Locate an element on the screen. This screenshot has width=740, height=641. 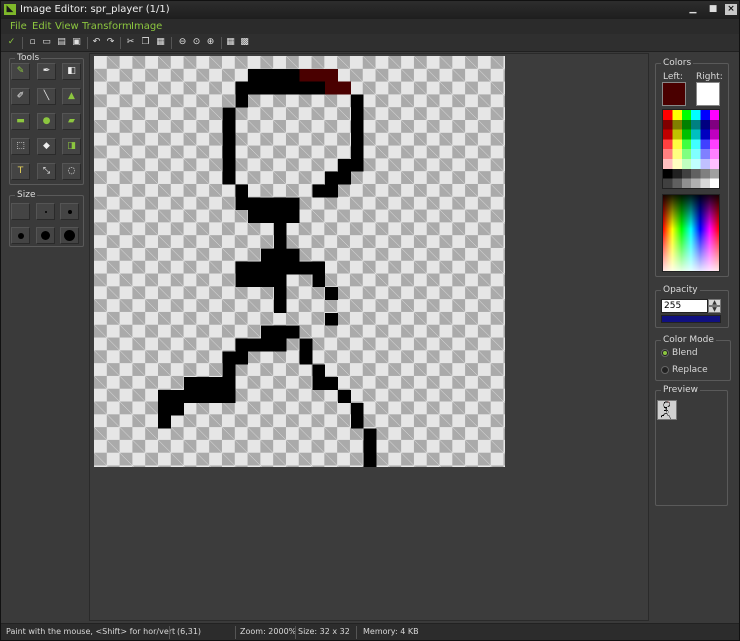
tool-spray: ✒ is located at coordinates (46, 71).